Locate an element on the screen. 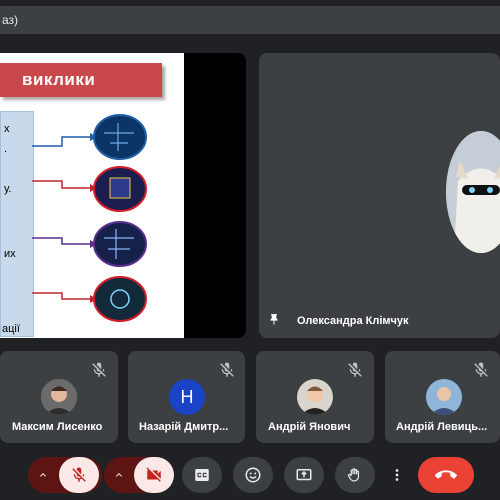 The height and width of the screenshot is (500, 500). captions-button is located at coordinates (202, 475).